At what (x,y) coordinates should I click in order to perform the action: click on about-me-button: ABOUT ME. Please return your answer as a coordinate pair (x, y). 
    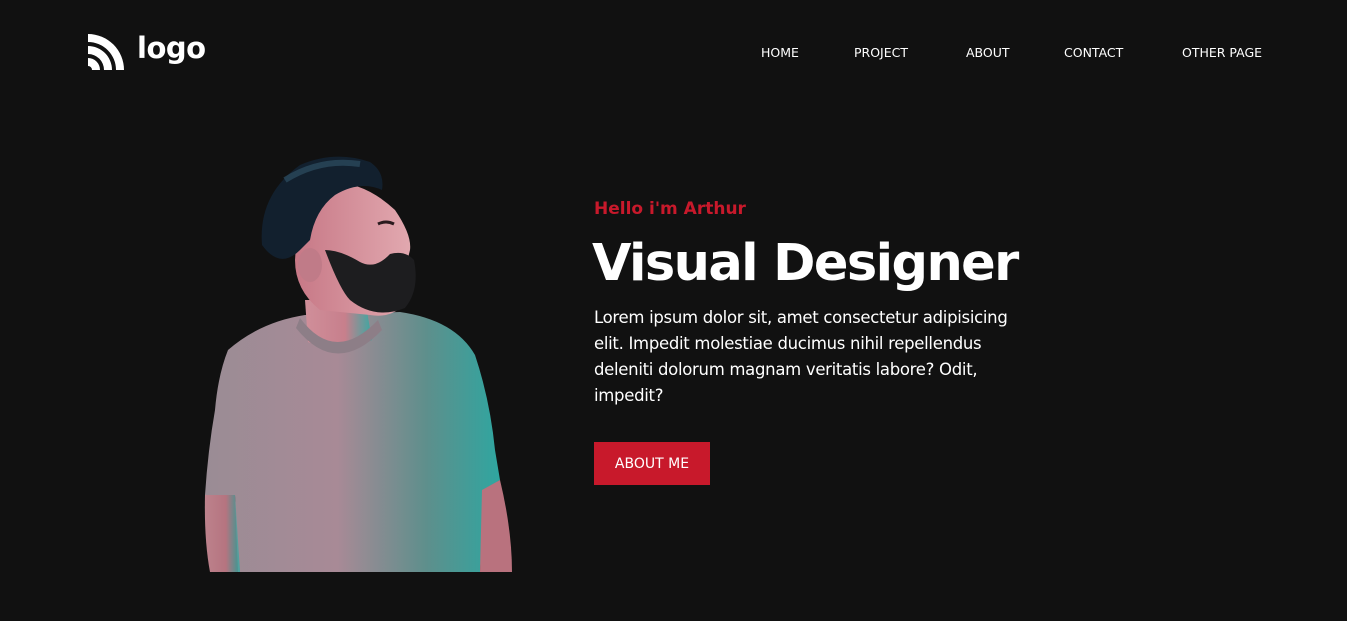
    Looking at the image, I should click on (652, 463).